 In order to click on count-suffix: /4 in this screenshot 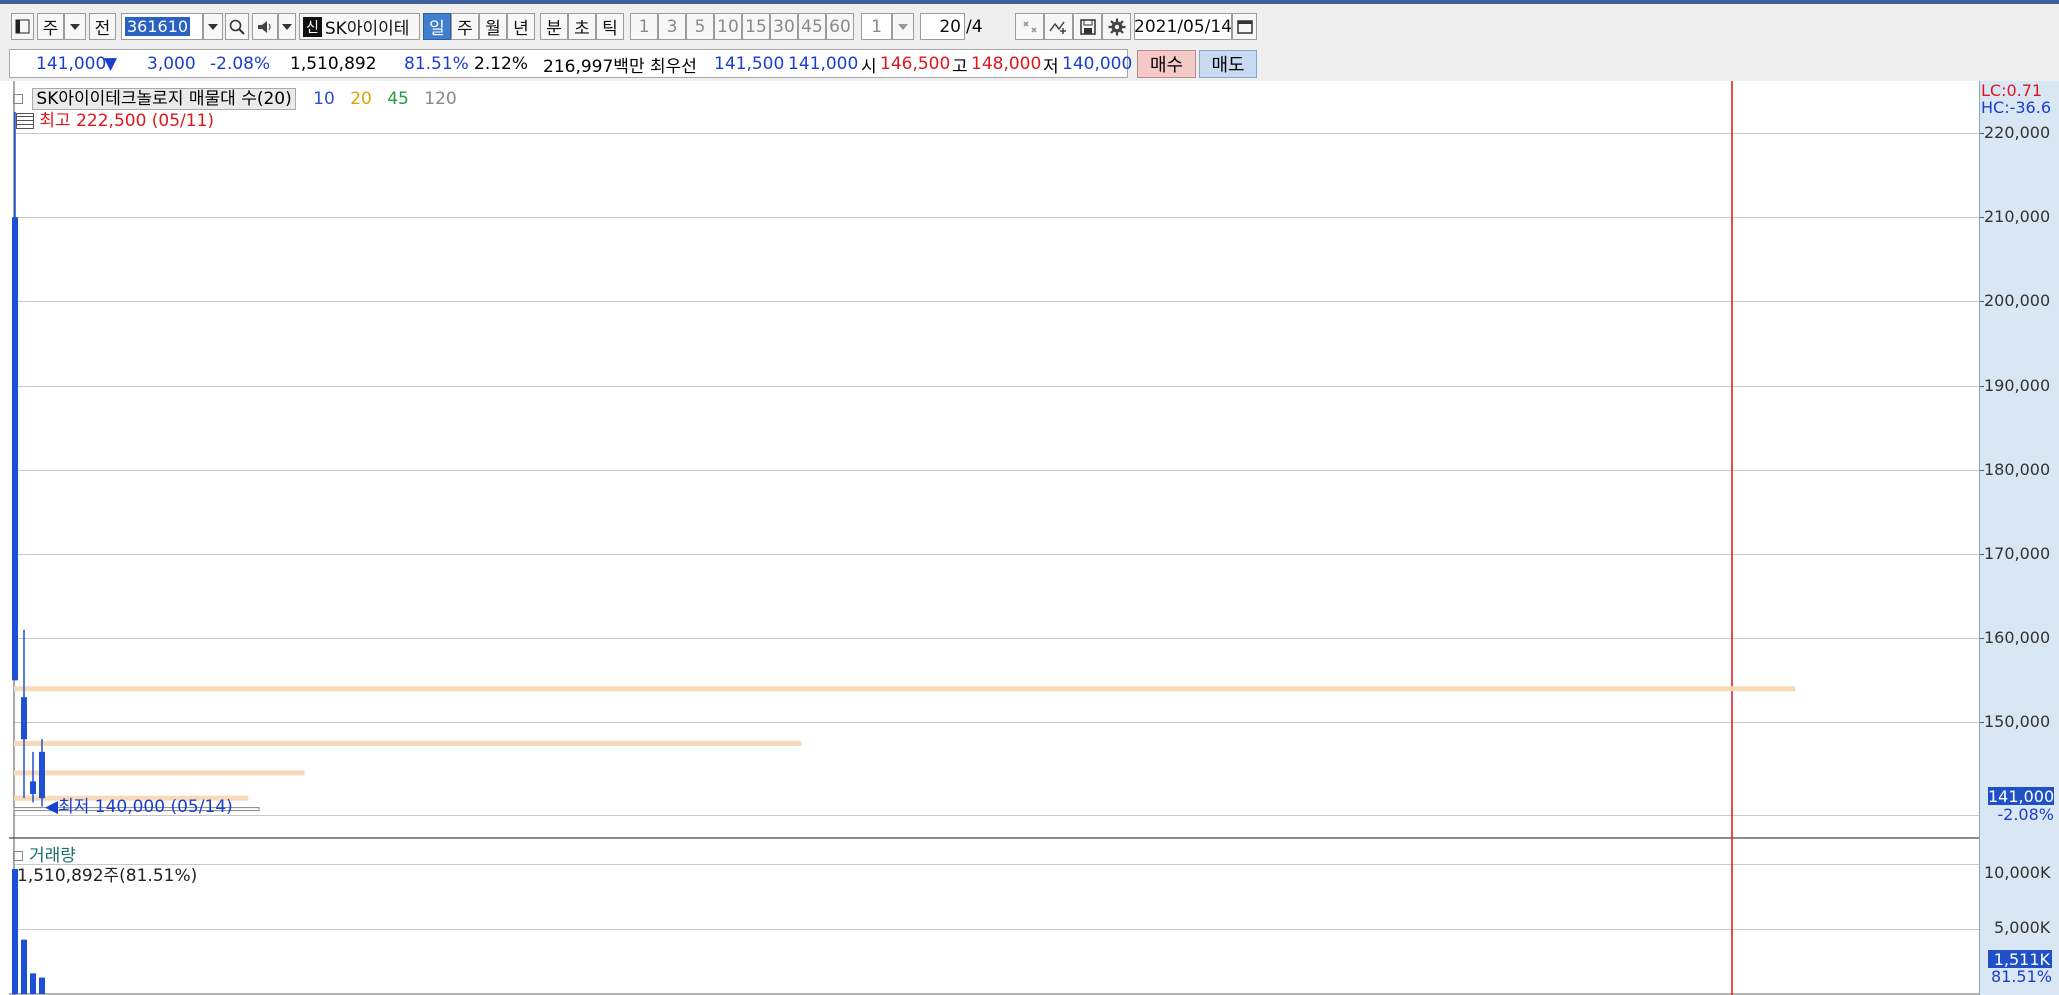, I will do `click(974, 27)`.